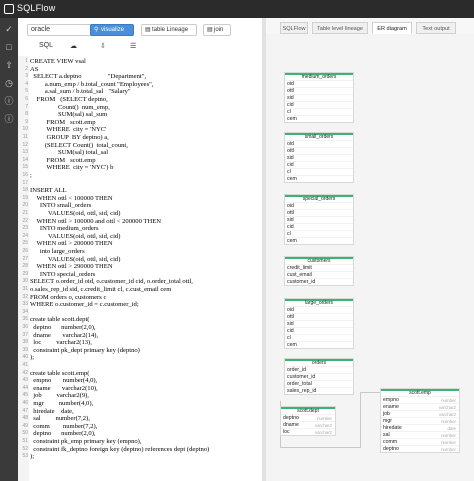 The image size is (474, 481). I want to click on er-column: ottl, so click(319, 90).